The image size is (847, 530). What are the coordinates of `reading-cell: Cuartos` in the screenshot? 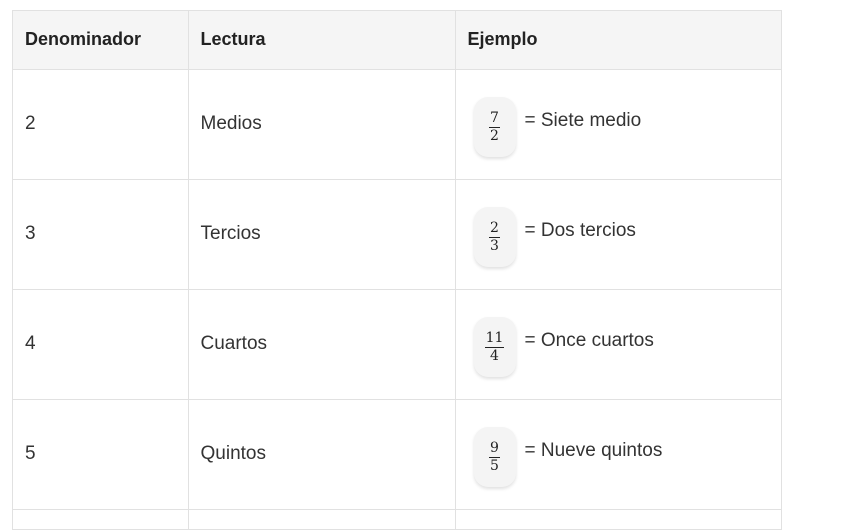 It's located at (321, 344).